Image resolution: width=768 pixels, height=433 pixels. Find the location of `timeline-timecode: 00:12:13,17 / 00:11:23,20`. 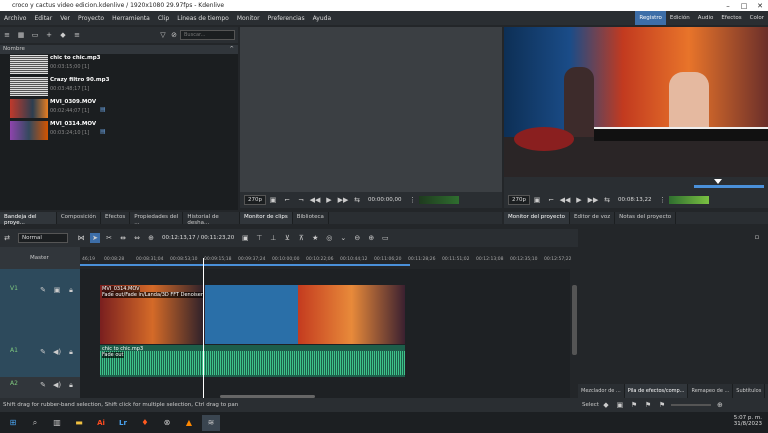

timeline-timecode: 00:12:13,17 / 00:11:23,20 is located at coordinates (198, 238).